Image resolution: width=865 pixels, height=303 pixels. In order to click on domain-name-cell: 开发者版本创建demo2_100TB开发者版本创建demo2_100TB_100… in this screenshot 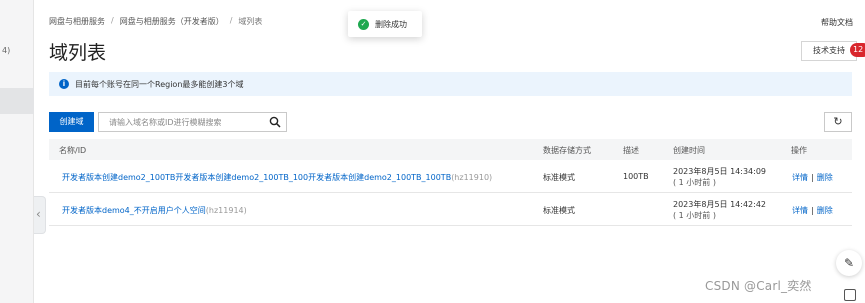, I will do `click(277, 177)`.